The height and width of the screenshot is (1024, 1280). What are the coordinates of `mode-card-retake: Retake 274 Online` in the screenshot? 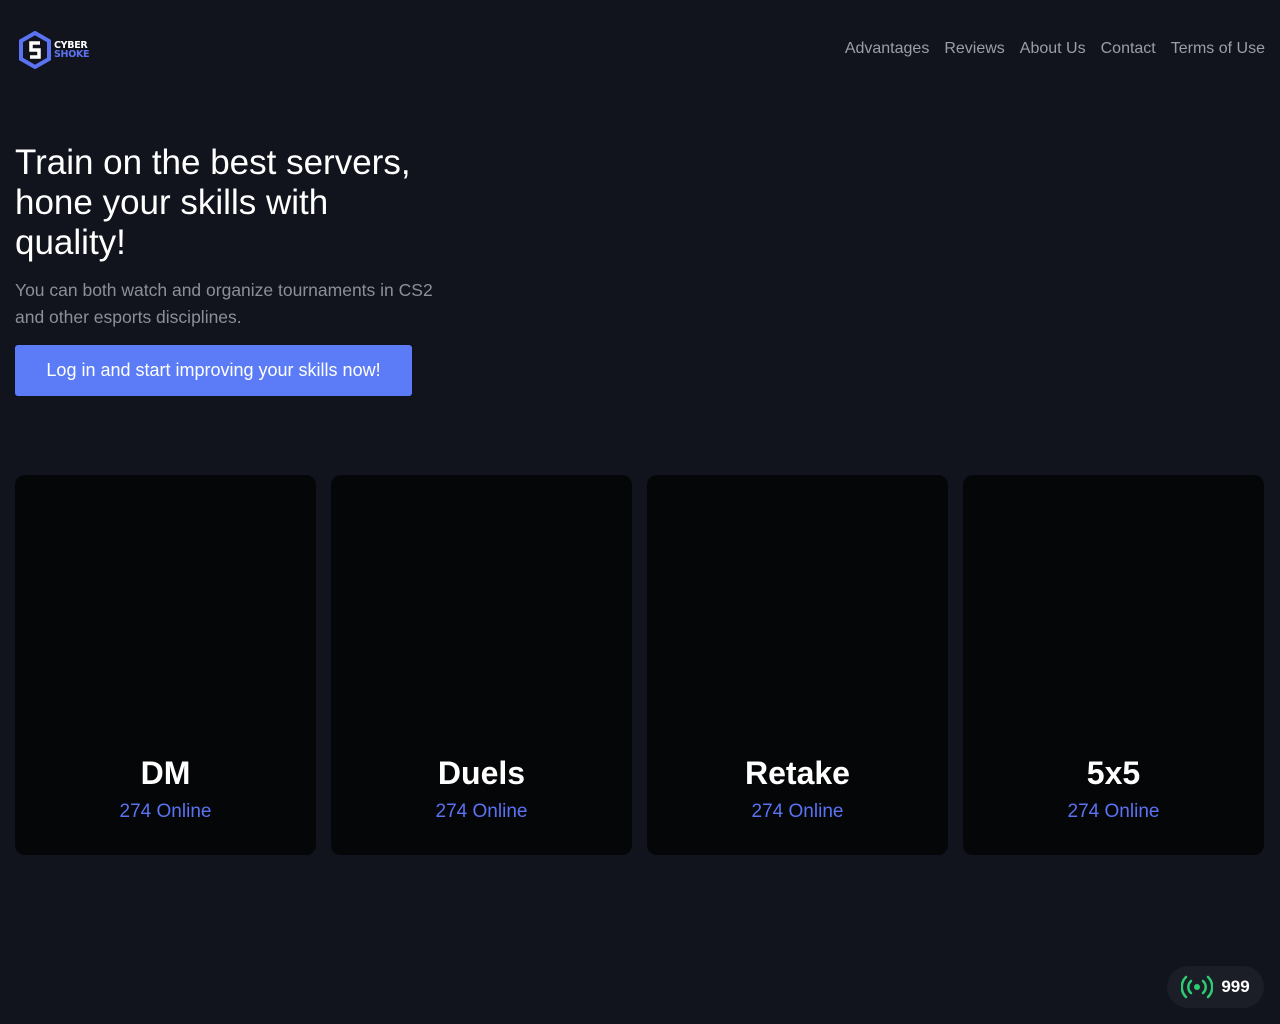 It's located at (797, 665).